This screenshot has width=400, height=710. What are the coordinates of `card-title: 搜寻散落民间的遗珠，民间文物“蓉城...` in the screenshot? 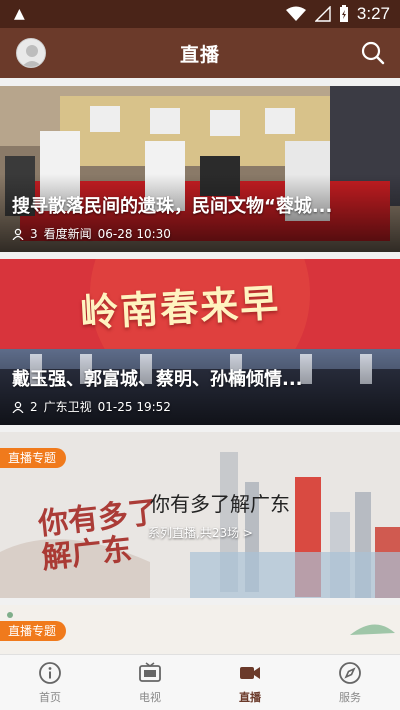 It's located at (172, 206).